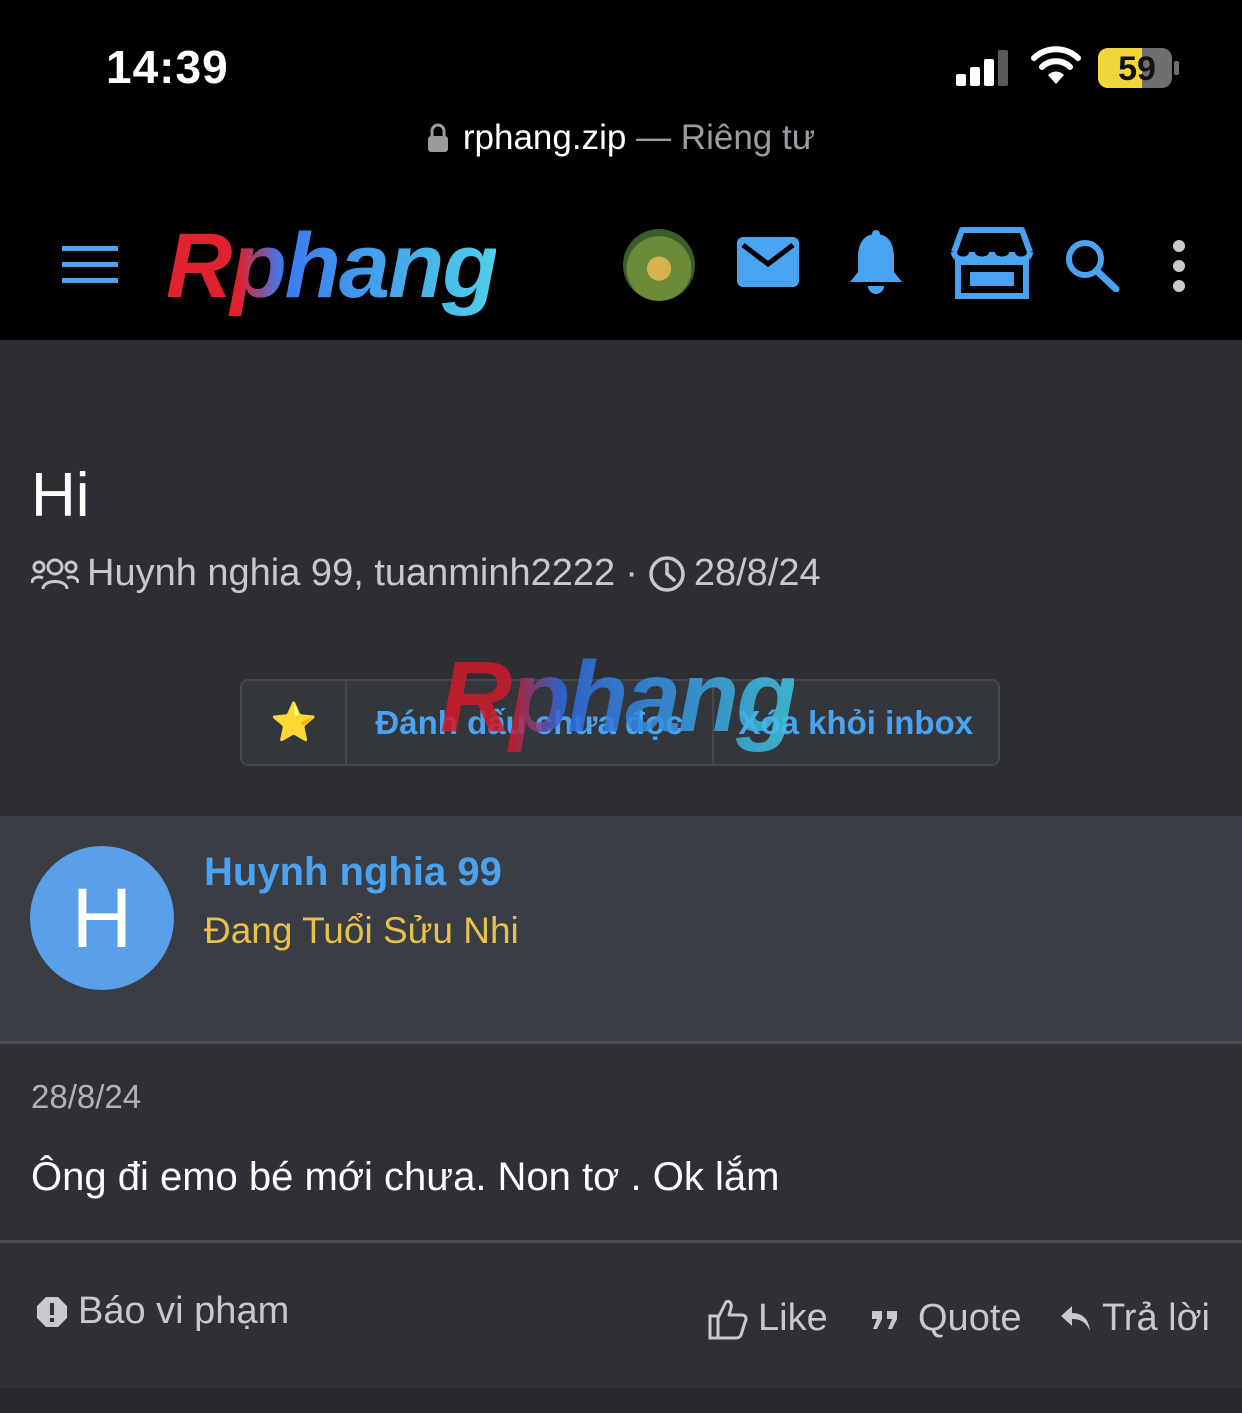 The image size is (1242, 1413). I want to click on reply-label: Trả lời, so click(1156, 1318).